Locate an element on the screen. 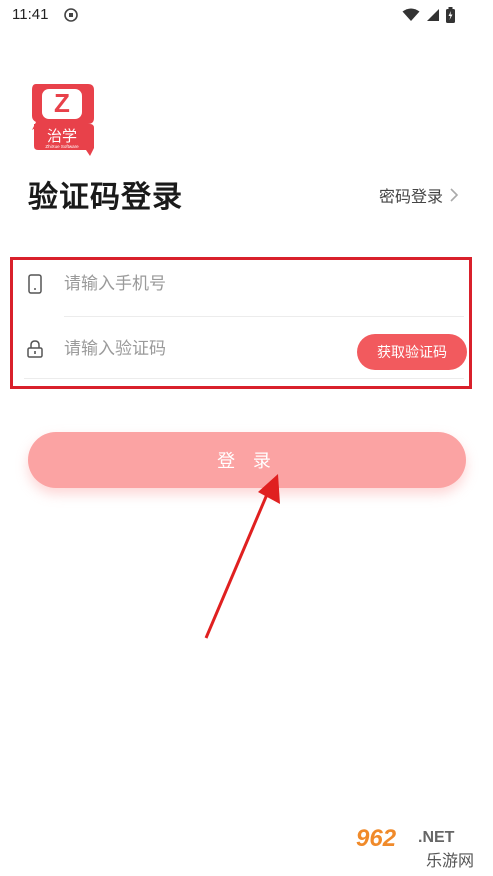 Image resolution: width=493 pixels, height=876 pixels. status-bar: 11:41 is located at coordinates (246, 16).